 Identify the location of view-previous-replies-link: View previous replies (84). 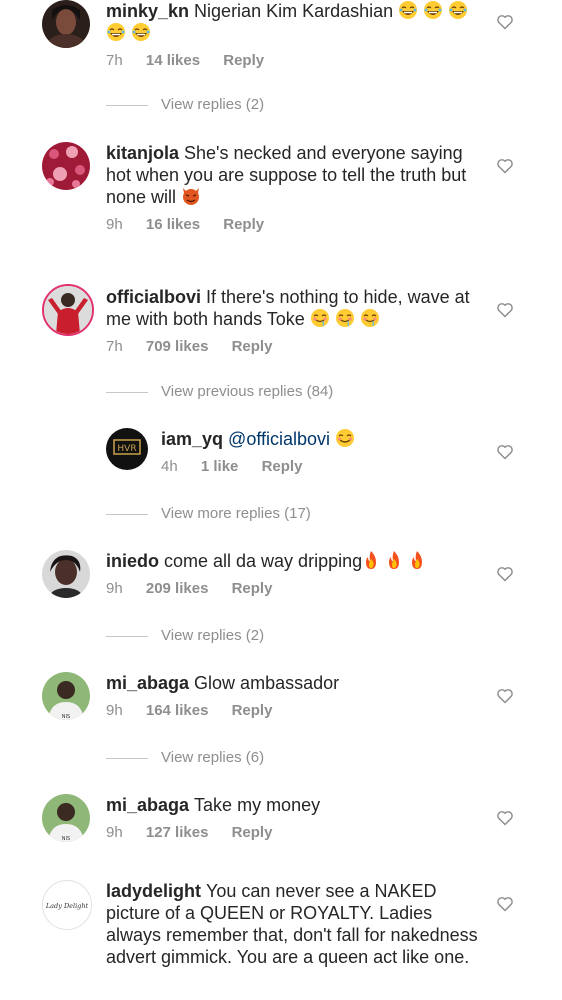
(219, 391).